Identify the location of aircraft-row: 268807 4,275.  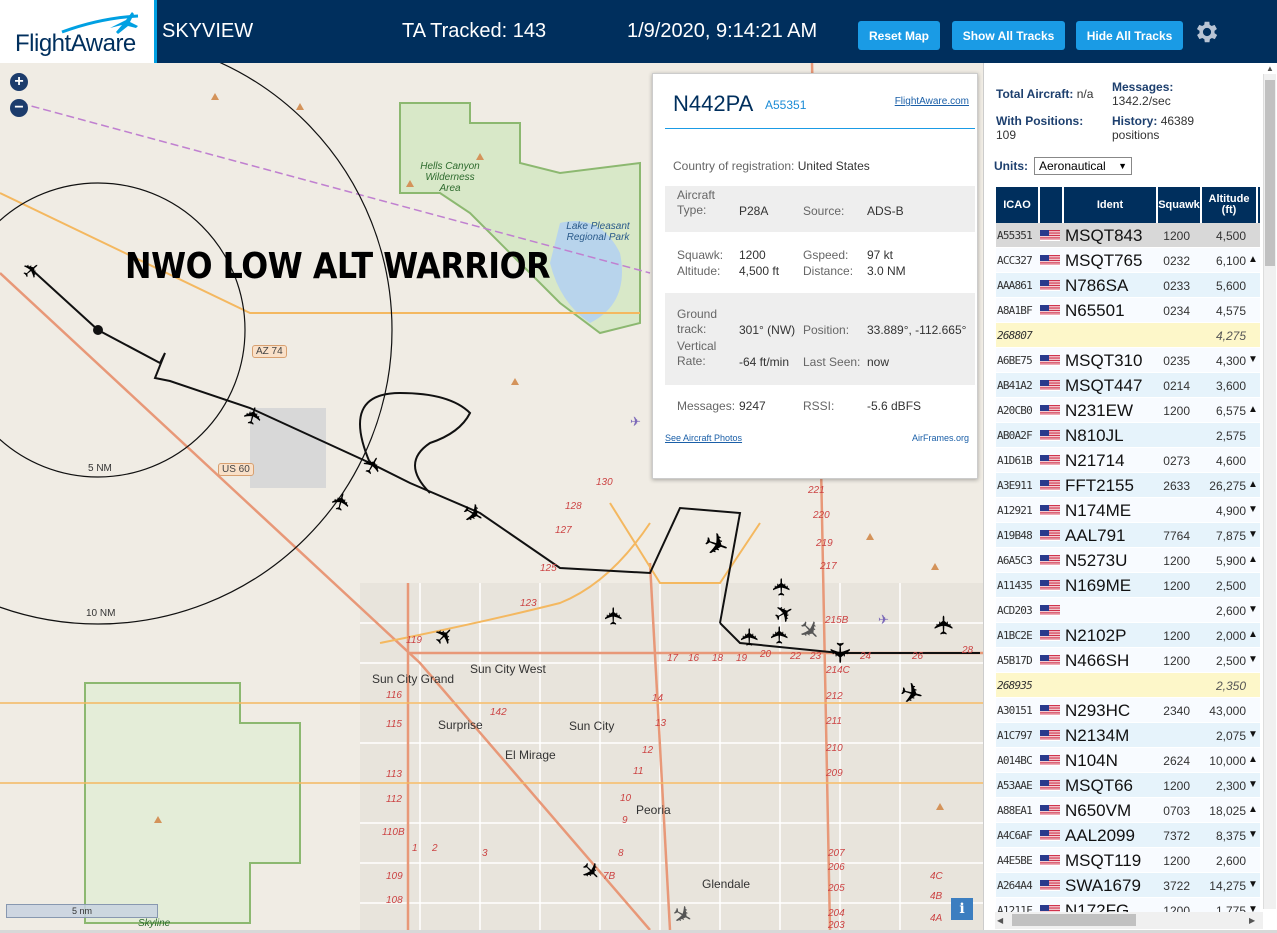
(1128, 335).